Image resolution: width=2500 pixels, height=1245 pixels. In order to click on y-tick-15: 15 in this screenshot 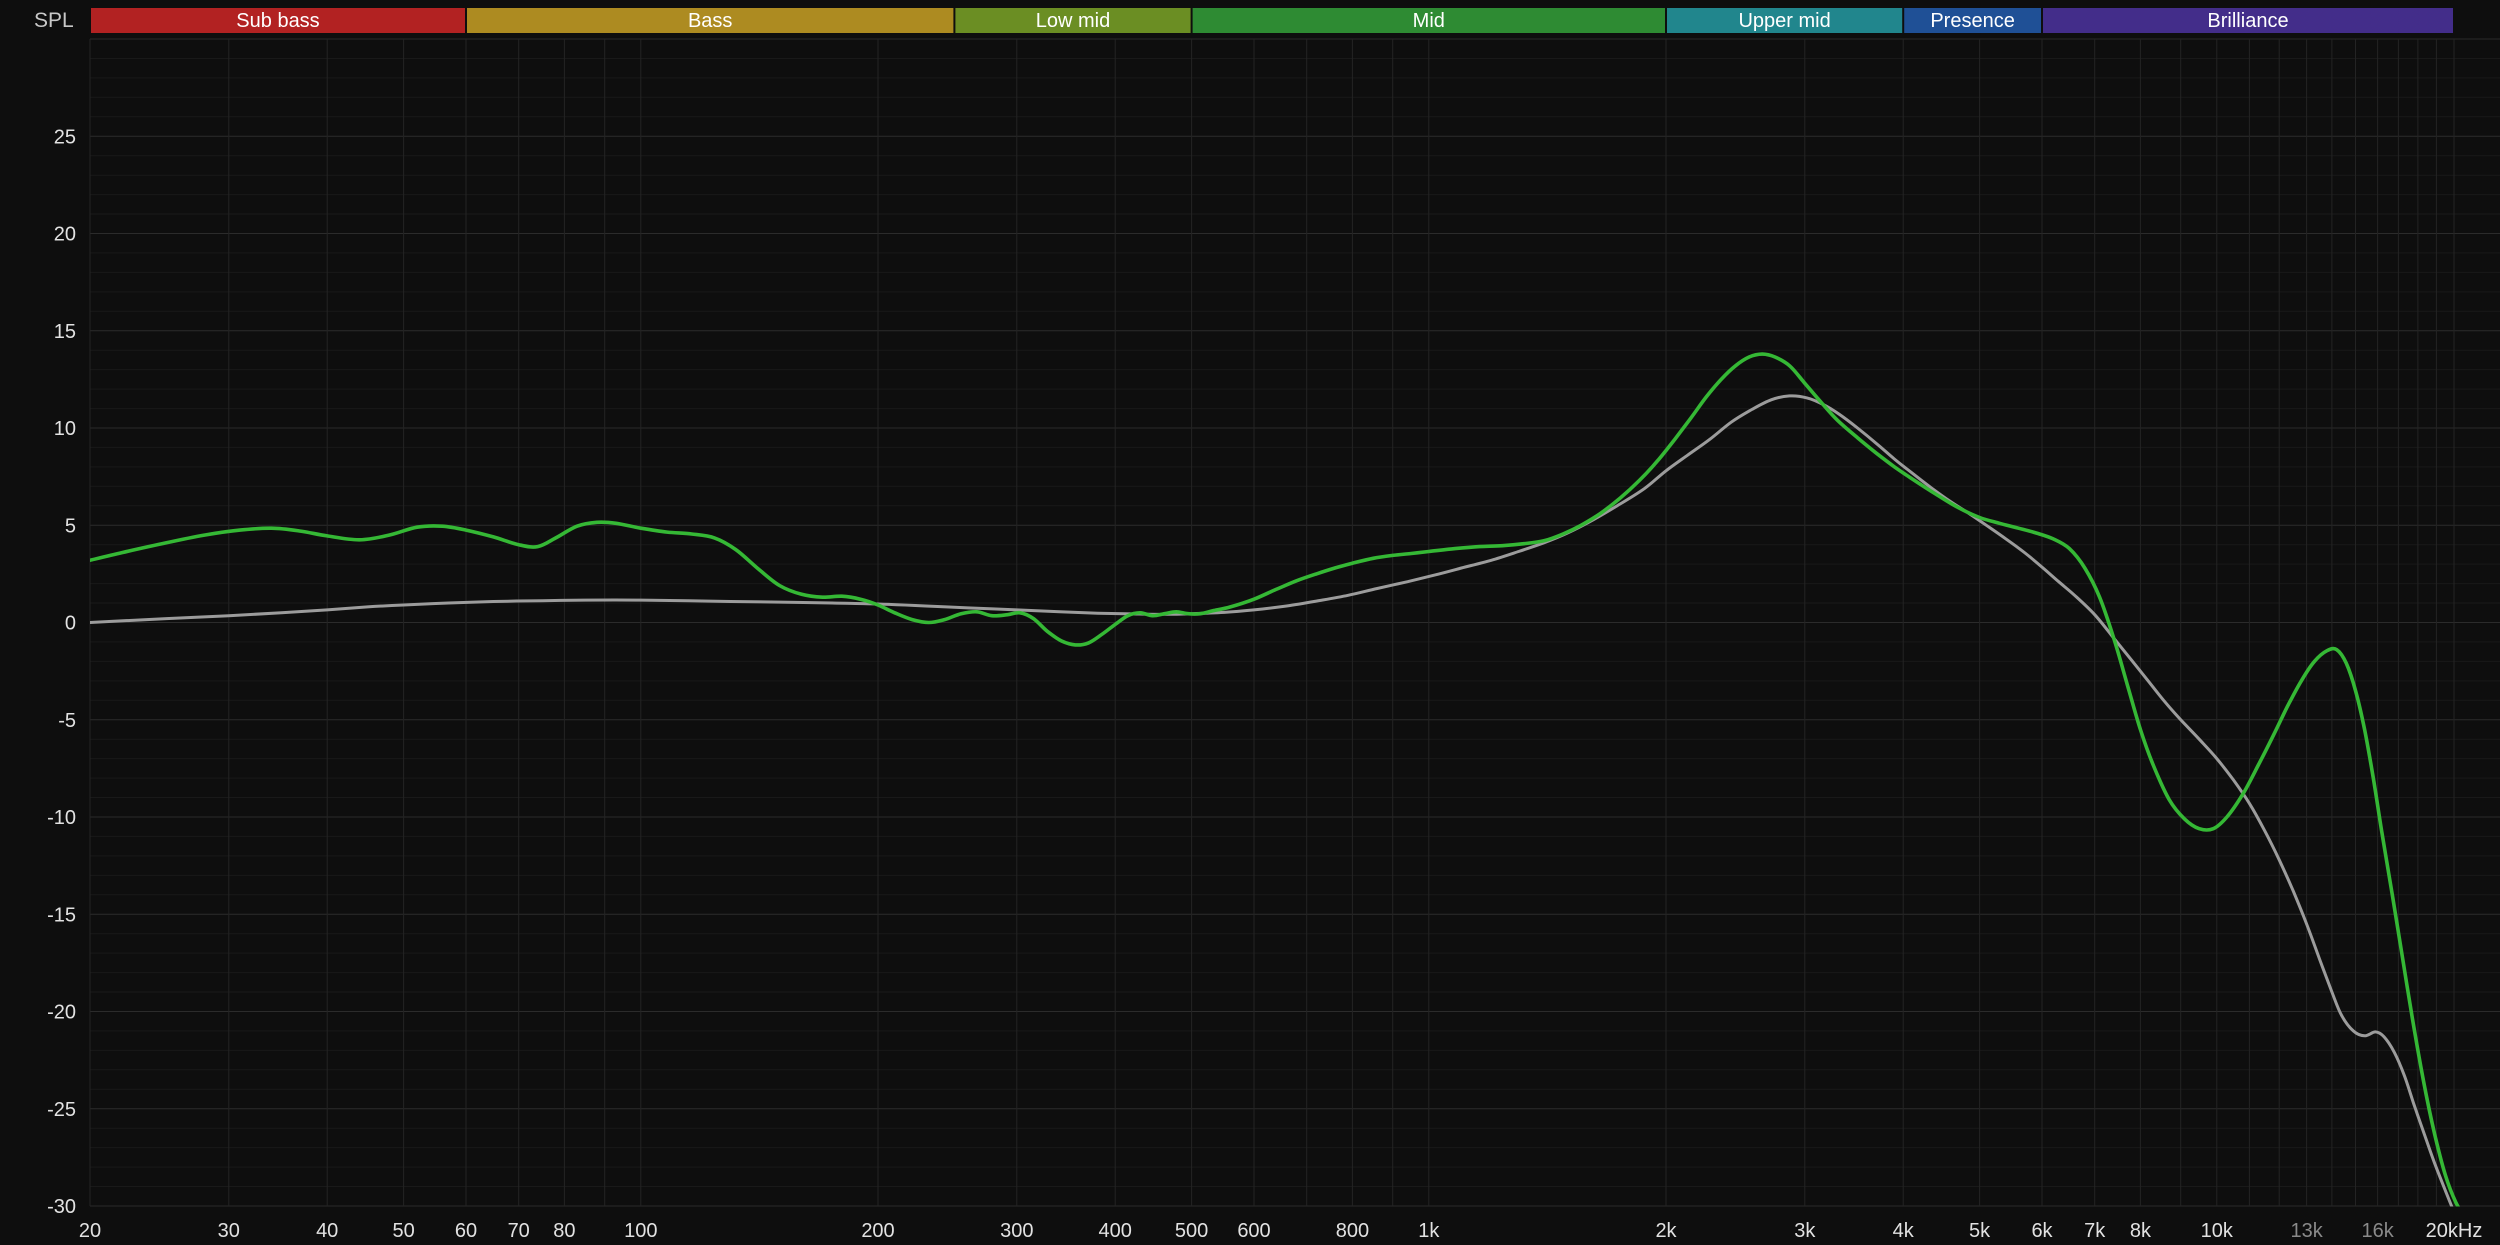, I will do `click(65, 332)`.